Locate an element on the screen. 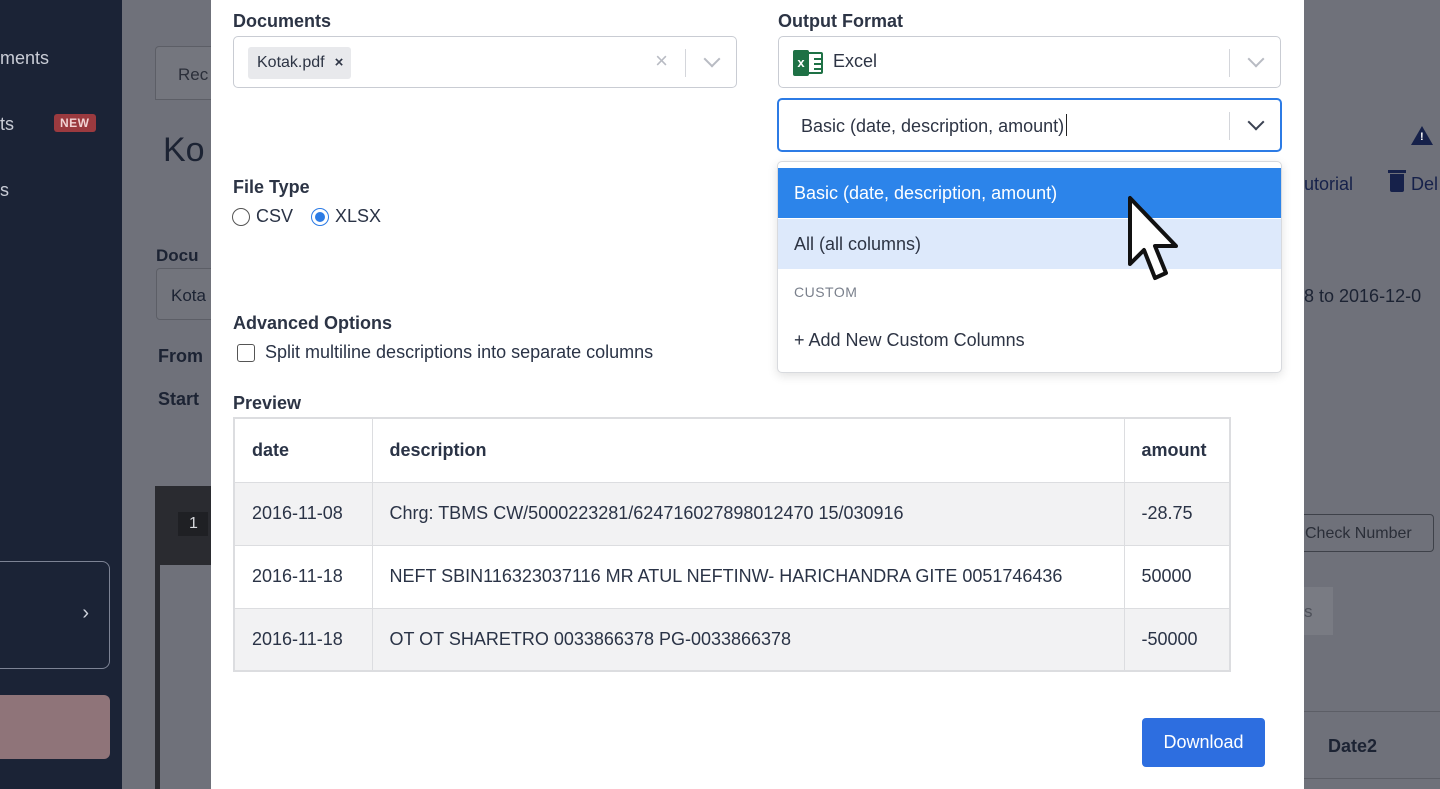  sidebar-item-third: s is located at coordinates (4, 190).